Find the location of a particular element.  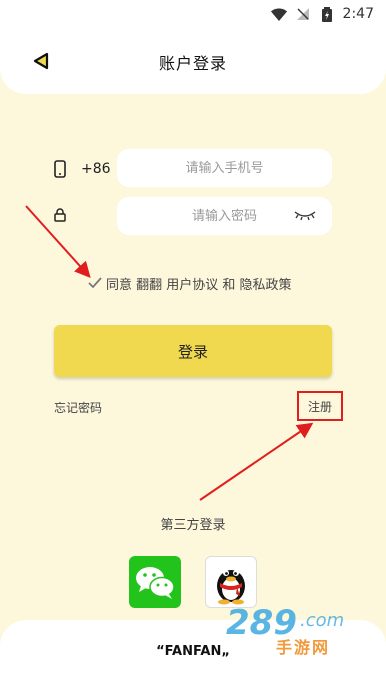

wechat-login-button is located at coordinates (155, 582).